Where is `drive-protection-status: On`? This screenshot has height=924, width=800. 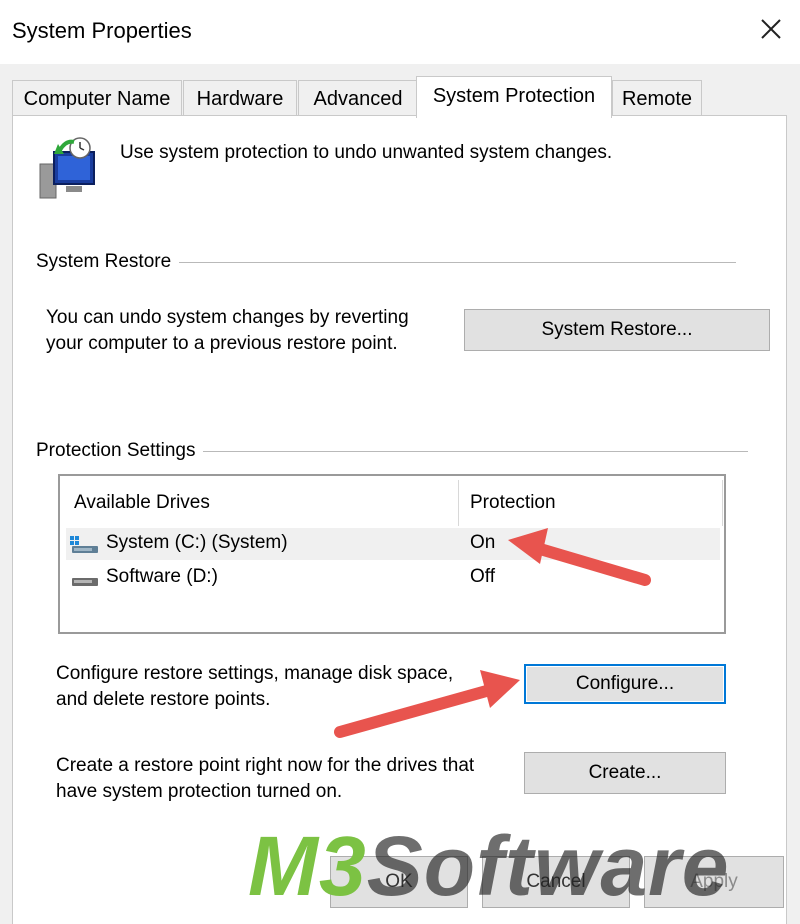
drive-protection-status: On is located at coordinates (483, 542).